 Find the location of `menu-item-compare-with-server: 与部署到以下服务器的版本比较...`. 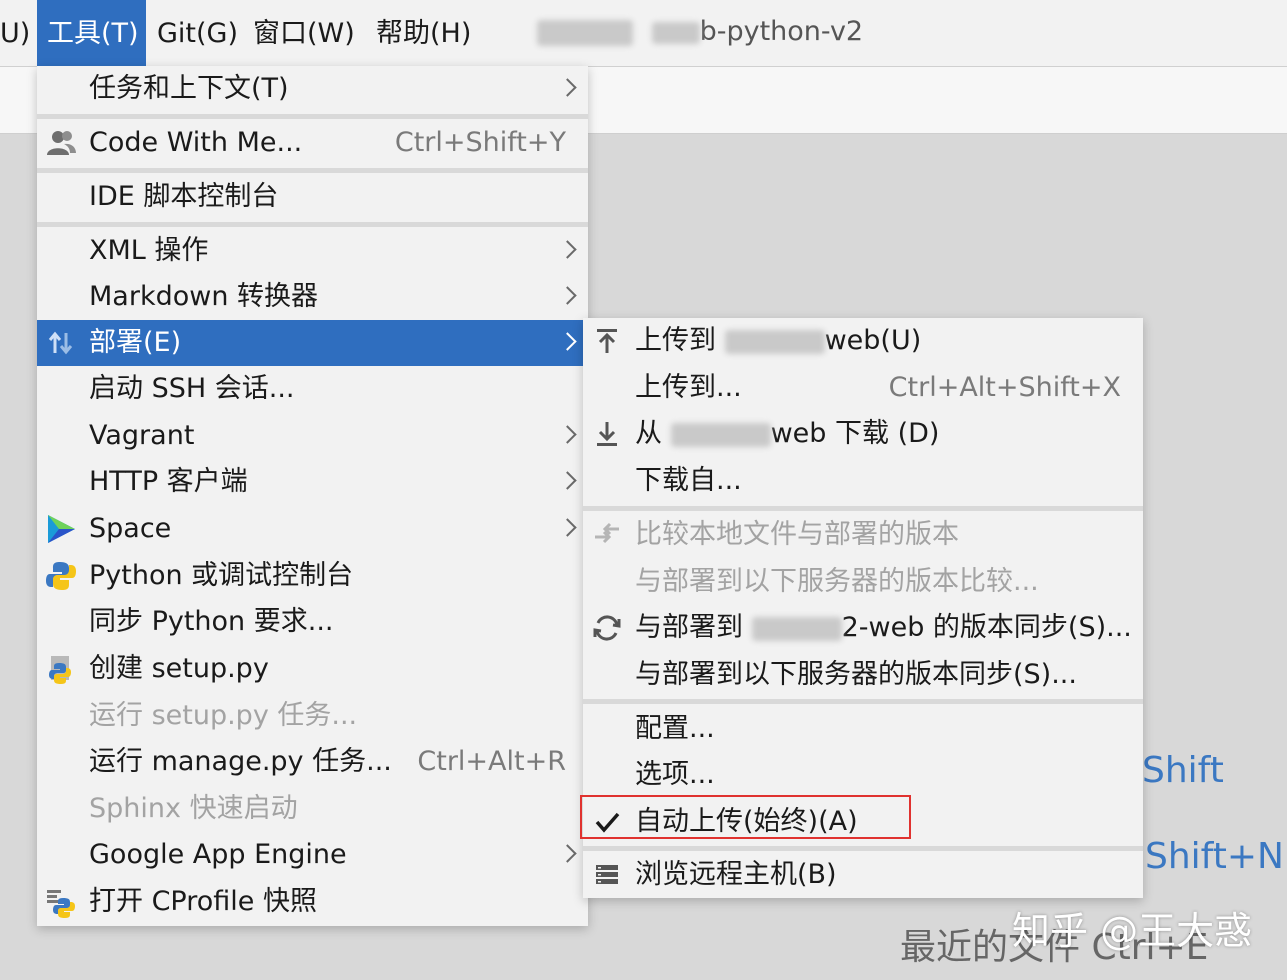

menu-item-compare-with-server: 与部署到以下服务器的版本比较... is located at coordinates (837, 581).